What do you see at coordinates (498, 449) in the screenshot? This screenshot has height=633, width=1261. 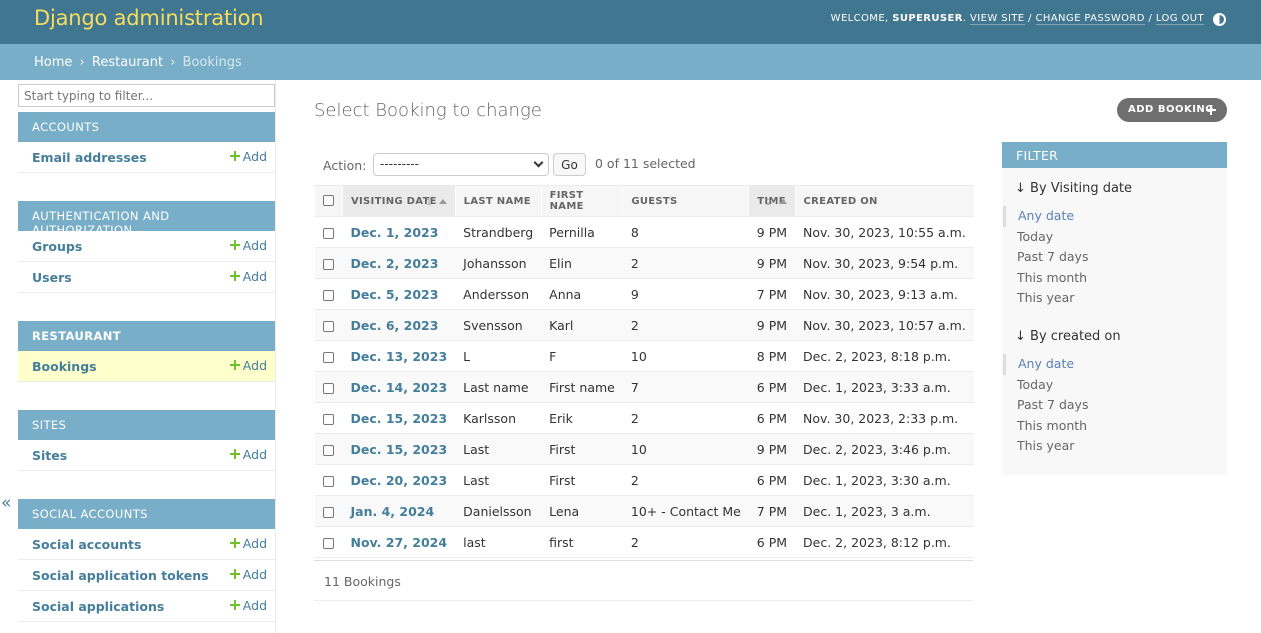 I see `cell-last: Last` at bounding box center [498, 449].